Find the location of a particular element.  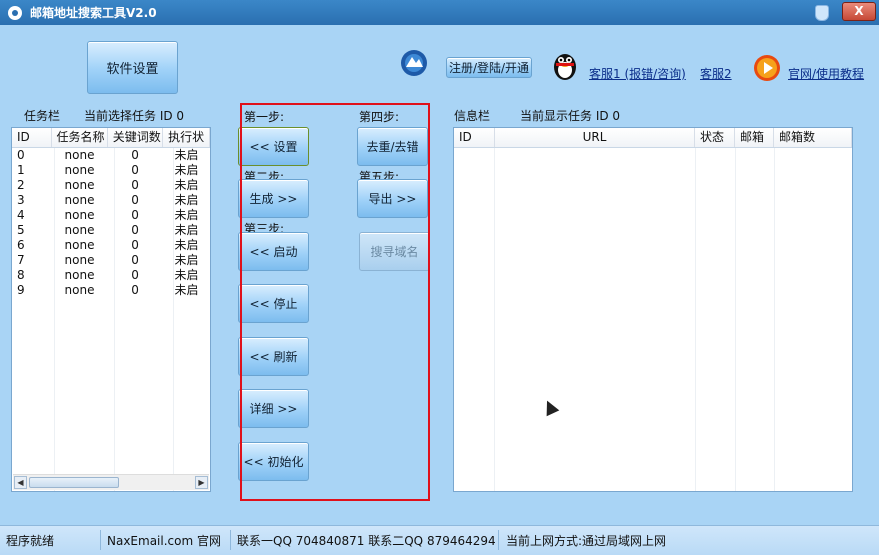

status-site: NaxEmail.com 官网 is located at coordinates (164, 541).